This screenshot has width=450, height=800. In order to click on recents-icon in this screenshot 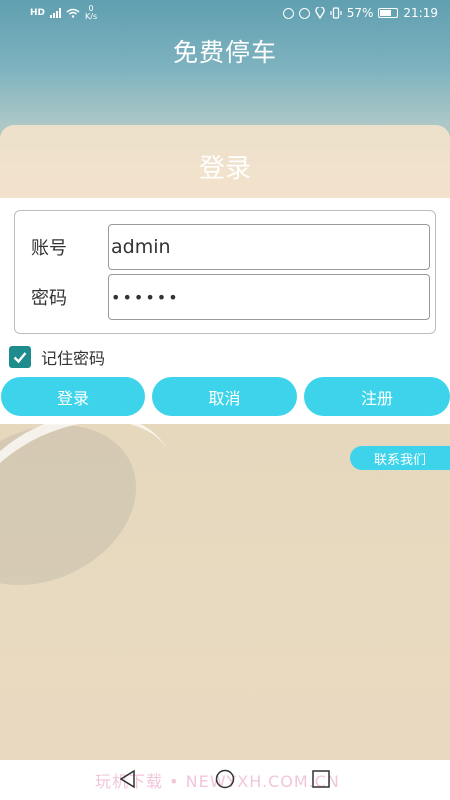, I will do `click(321, 779)`.